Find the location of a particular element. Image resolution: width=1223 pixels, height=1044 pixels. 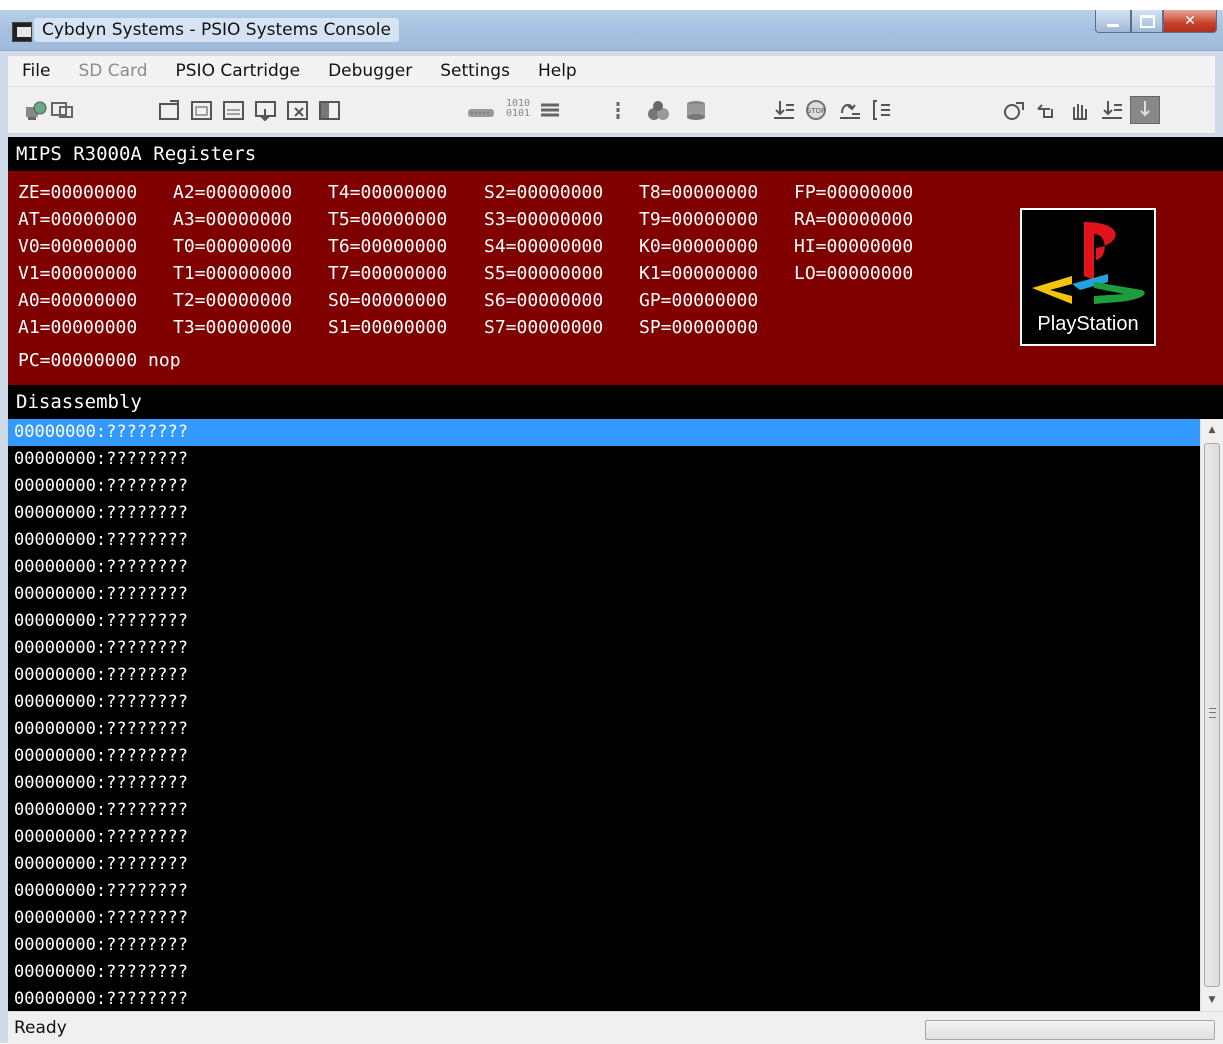

connect-icon is located at coordinates (36, 110).